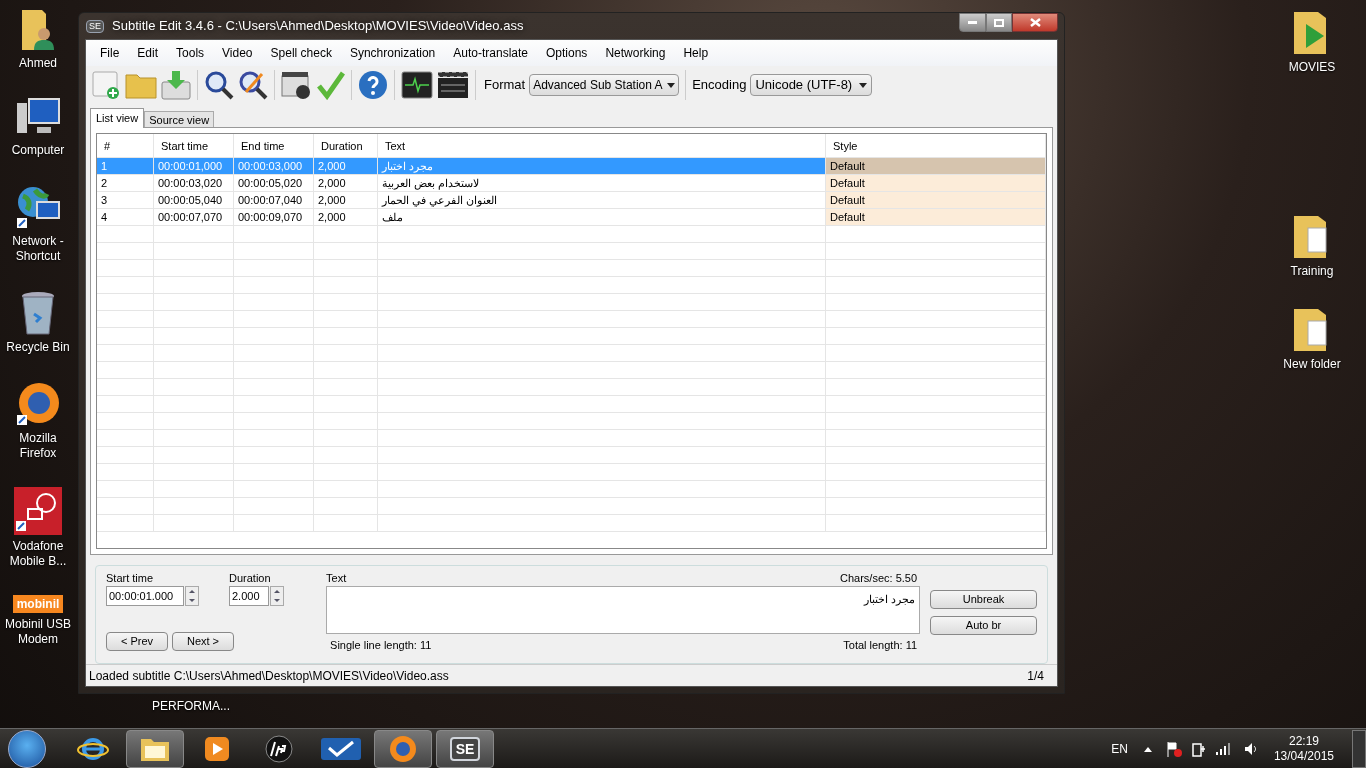 The image size is (1366, 768). Describe the element at coordinates (331, 85) in the screenshot. I see `checkmark-icon` at that location.